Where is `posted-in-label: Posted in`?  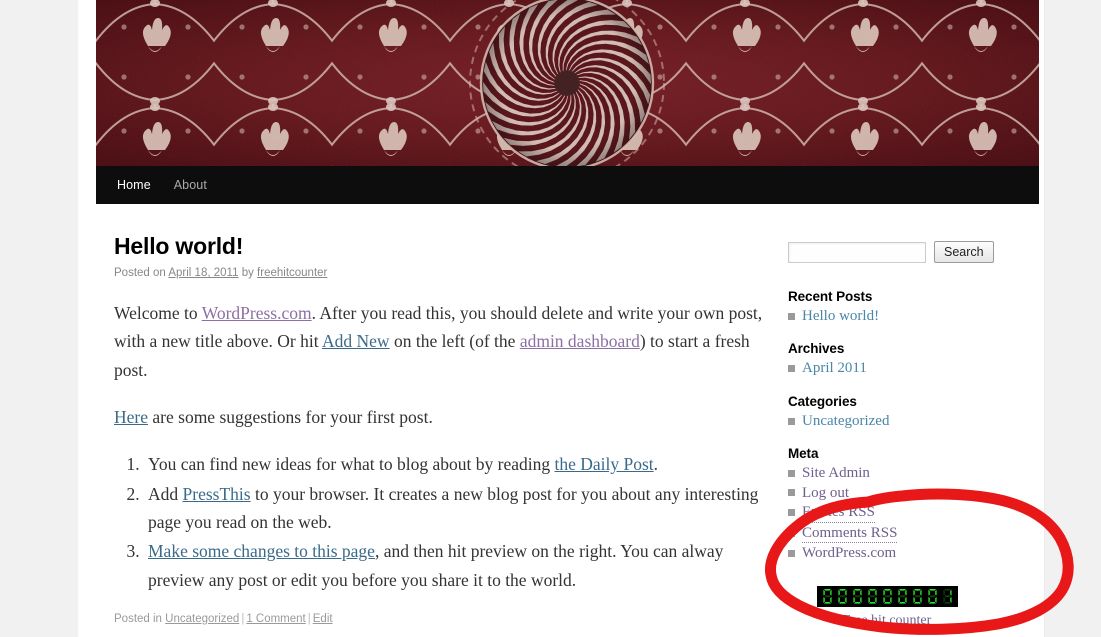
posted-in-label: Posted in is located at coordinates (138, 619).